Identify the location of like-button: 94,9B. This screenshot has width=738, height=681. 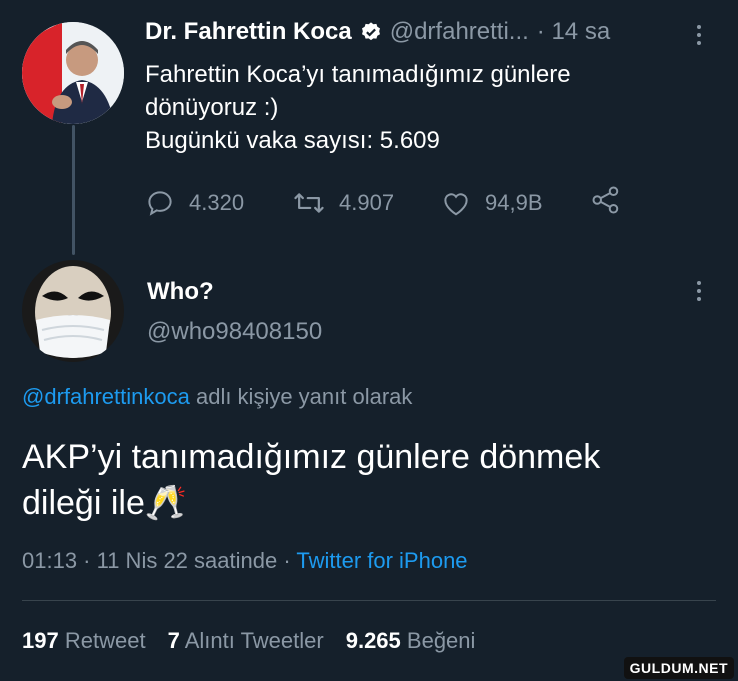
(516, 203).